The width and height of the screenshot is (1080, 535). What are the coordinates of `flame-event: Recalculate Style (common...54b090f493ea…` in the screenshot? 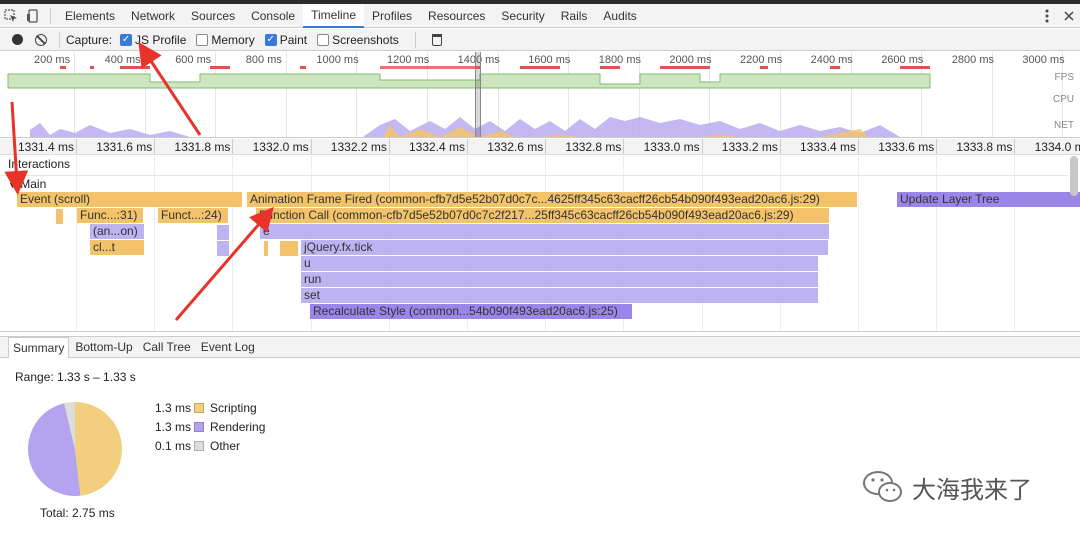 It's located at (471, 311).